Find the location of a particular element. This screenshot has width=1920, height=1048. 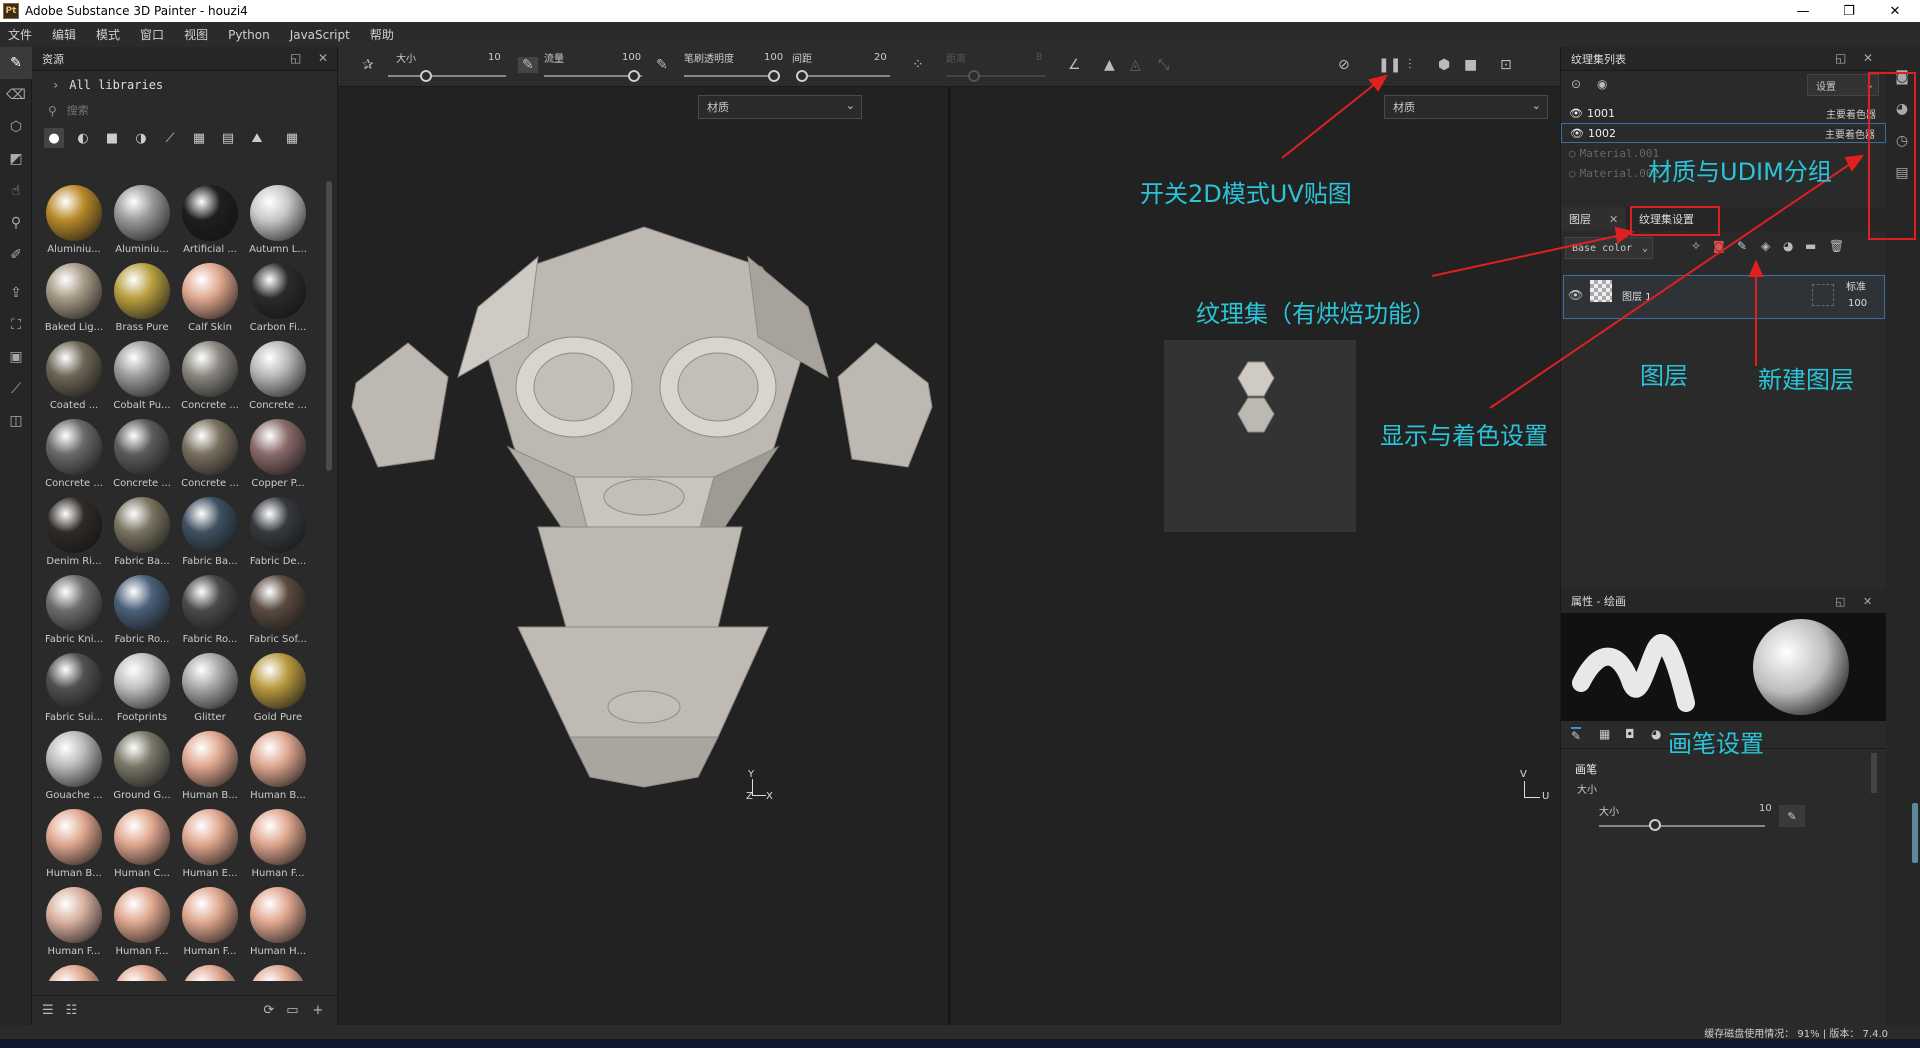

status-text: 缓存磁盘使用情况： 91% | 版本： 7.4.0 is located at coordinates (1796, 1034).